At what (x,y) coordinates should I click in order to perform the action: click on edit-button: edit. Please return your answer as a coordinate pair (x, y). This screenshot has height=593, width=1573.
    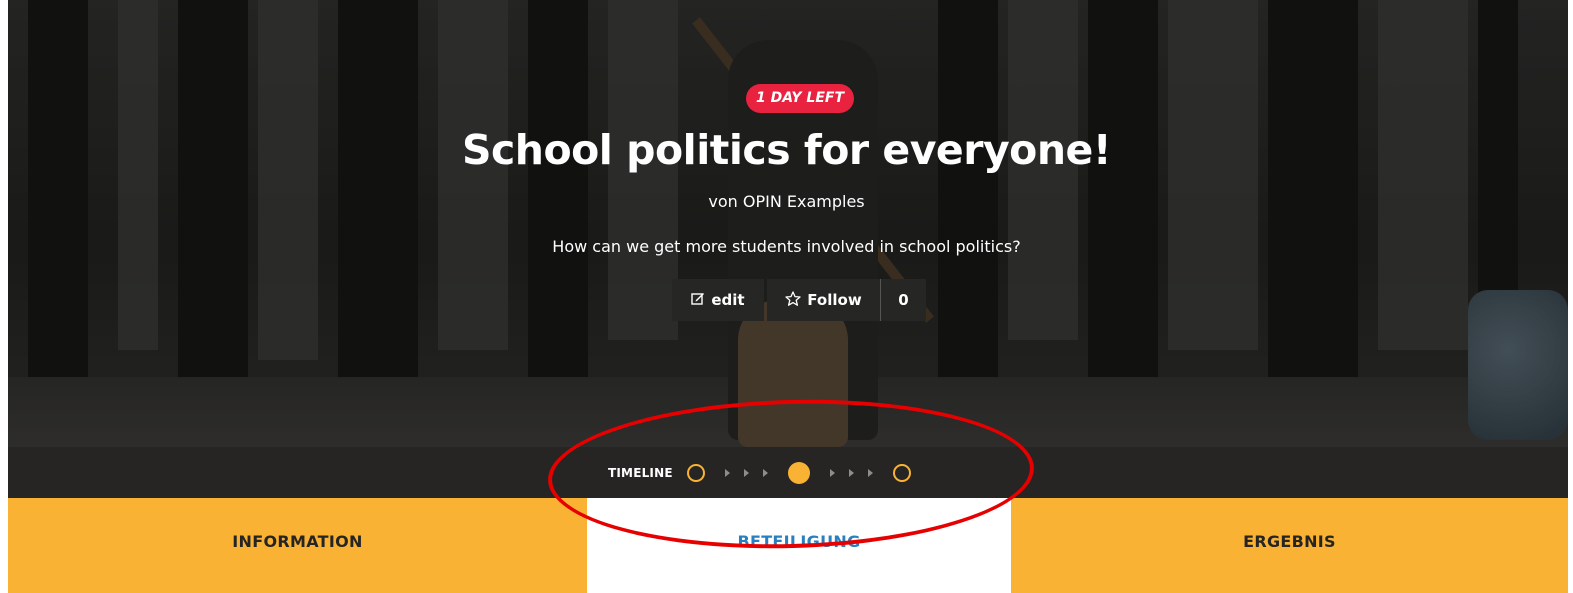
    Looking at the image, I should click on (718, 300).